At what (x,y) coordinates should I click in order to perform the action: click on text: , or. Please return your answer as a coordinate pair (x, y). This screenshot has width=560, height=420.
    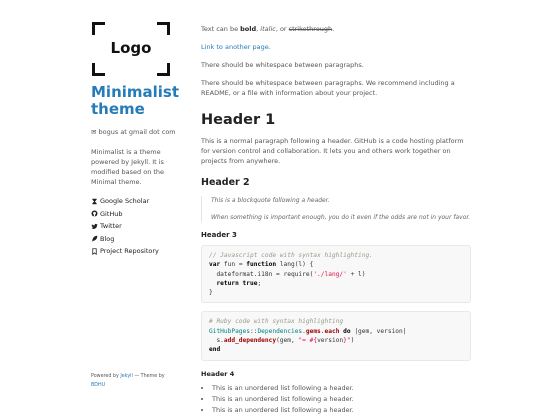
    Looking at the image, I should click on (282, 29).